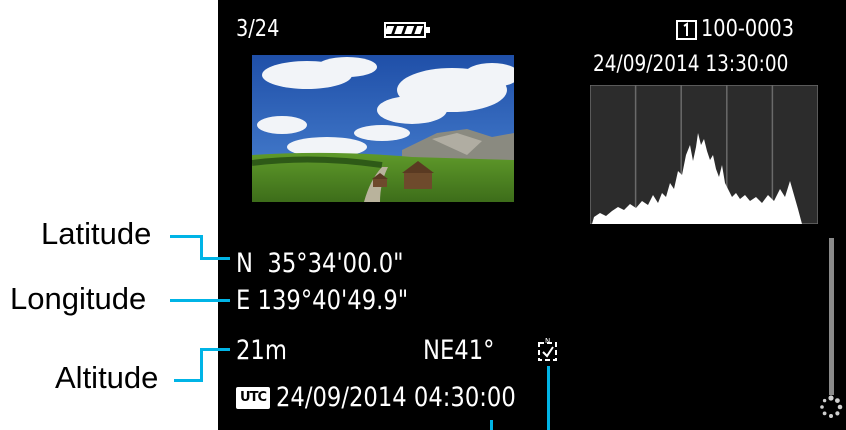  What do you see at coordinates (831, 407) in the screenshot?
I see `busy-indicator-icon` at bounding box center [831, 407].